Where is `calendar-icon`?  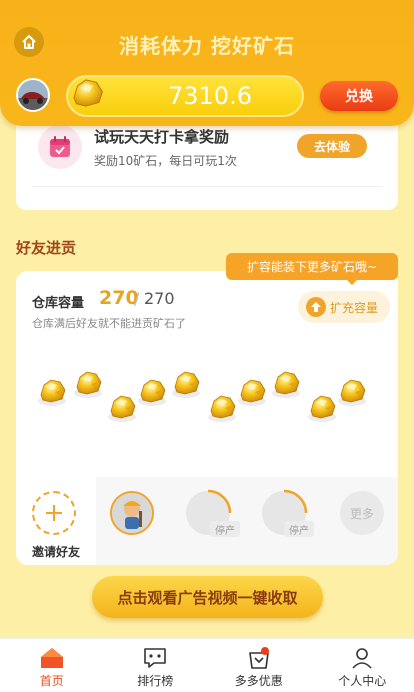
calendar-icon is located at coordinates (60, 147).